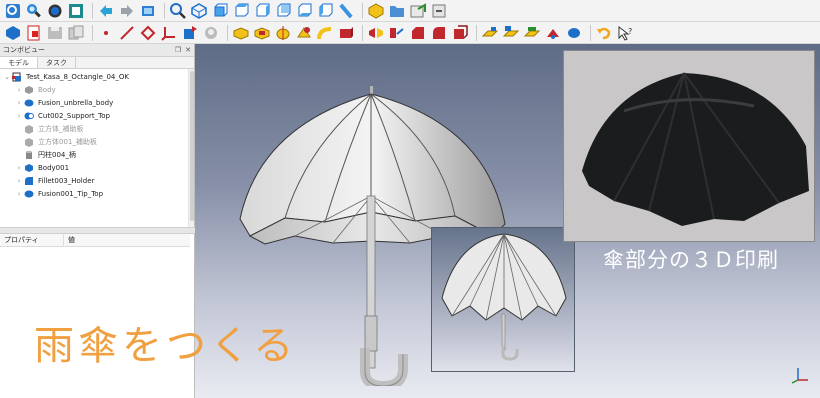 The height and width of the screenshot is (398, 820). What do you see at coordinates (439, 11) in the screenshot?
I see `macro-icon` at bounding box center [439, 11].